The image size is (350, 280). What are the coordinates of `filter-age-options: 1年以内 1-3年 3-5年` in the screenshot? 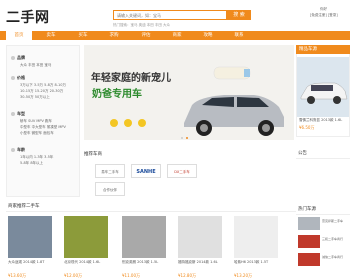 It's located at (36, 157).